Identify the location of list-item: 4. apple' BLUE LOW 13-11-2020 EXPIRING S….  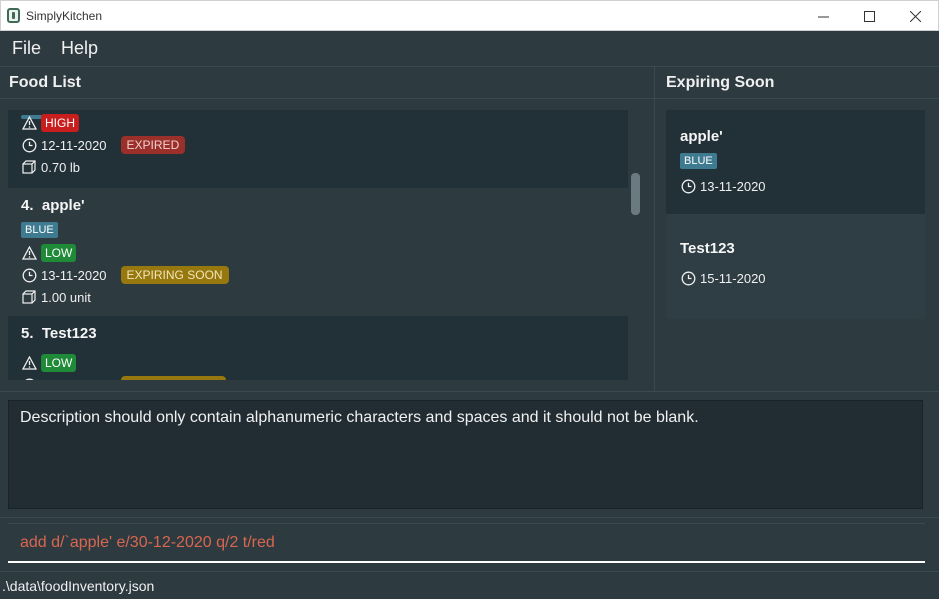
(318, 252).